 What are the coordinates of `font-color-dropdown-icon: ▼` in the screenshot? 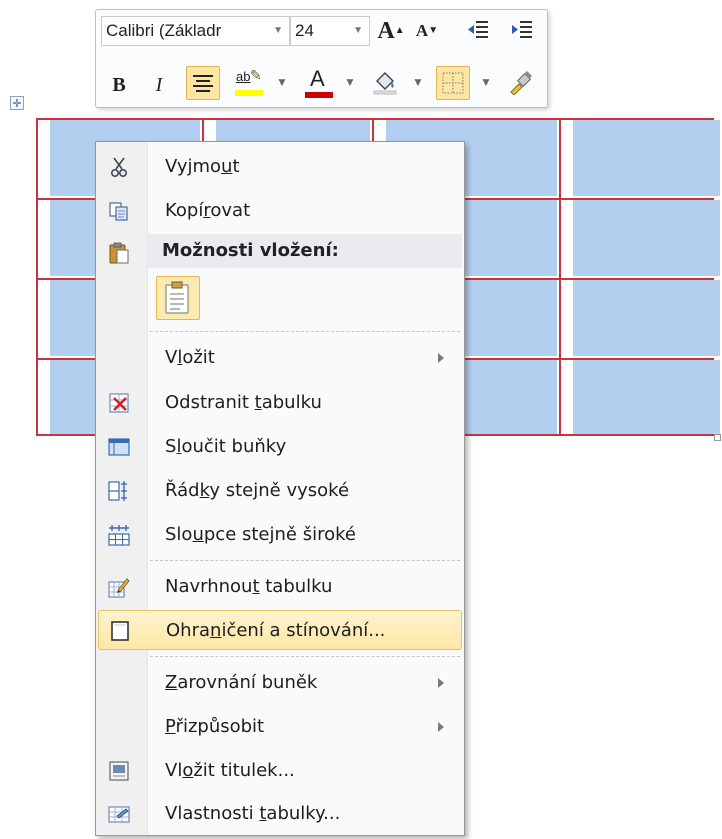 It's located at (350, 83).